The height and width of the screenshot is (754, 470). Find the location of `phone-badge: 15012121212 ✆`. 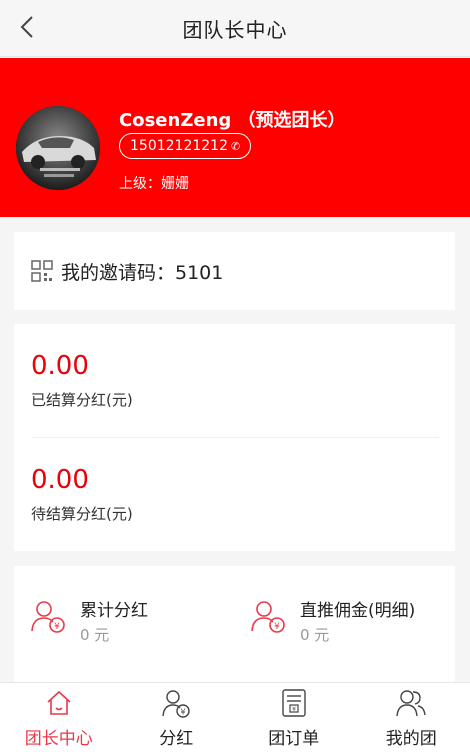

phone-badge: 15012121212 ✆ is located at coordinates (185, 146).